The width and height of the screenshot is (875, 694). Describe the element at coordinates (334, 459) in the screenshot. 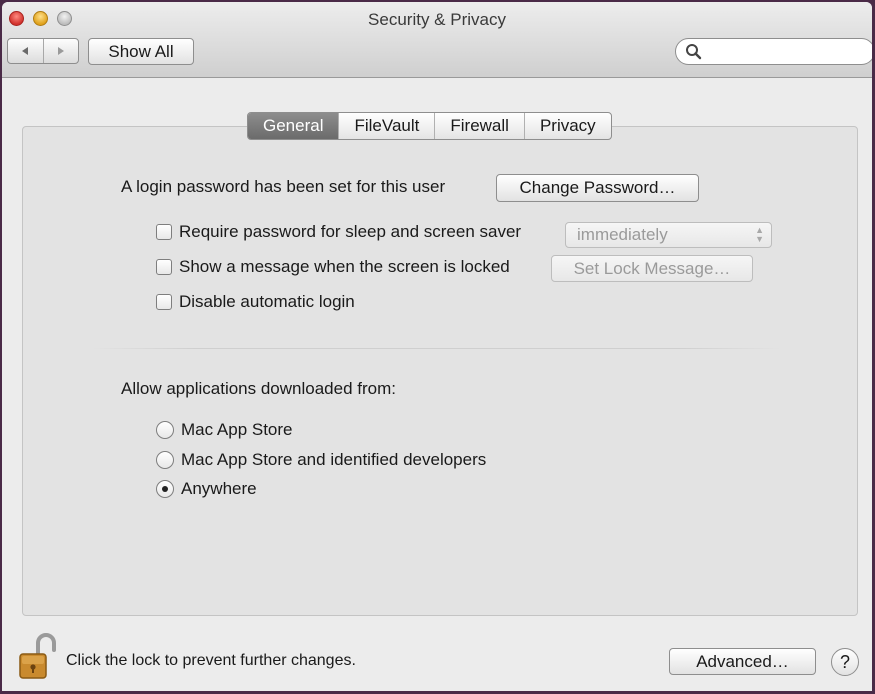

I see `radio-mac-app-store-identified-label: Mac App Store and identified developers` at that location.